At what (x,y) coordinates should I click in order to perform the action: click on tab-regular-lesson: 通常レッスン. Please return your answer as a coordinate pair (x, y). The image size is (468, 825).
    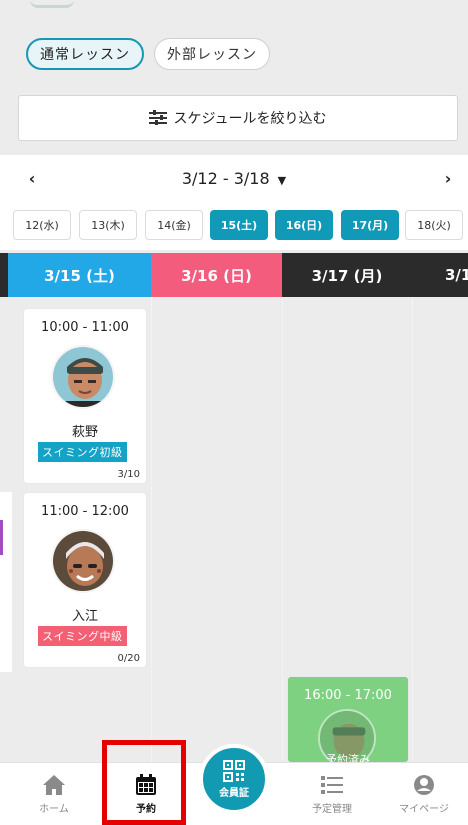
    Looking at the image, I should click on (85, 54).